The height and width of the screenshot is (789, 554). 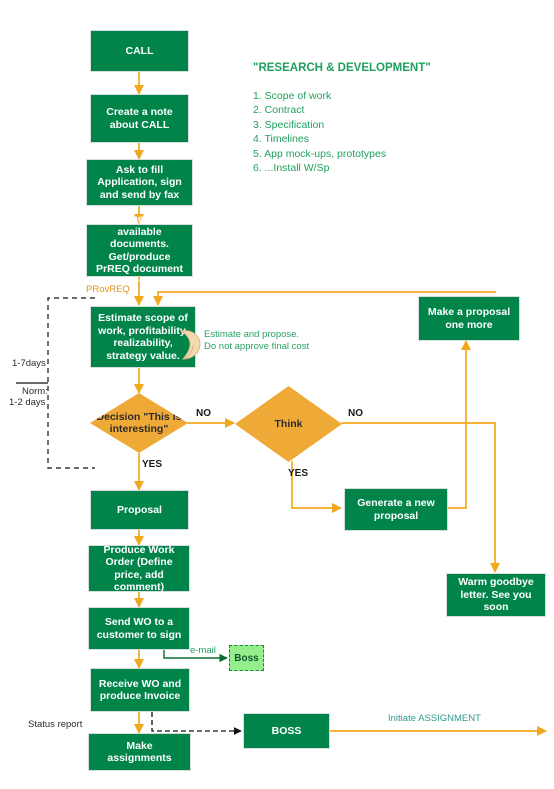 What do you see at coordinates (289, 124) in the screenshot?
I see `rnd-list-item-3: 3. Specification` at bounding box center [289, 124].